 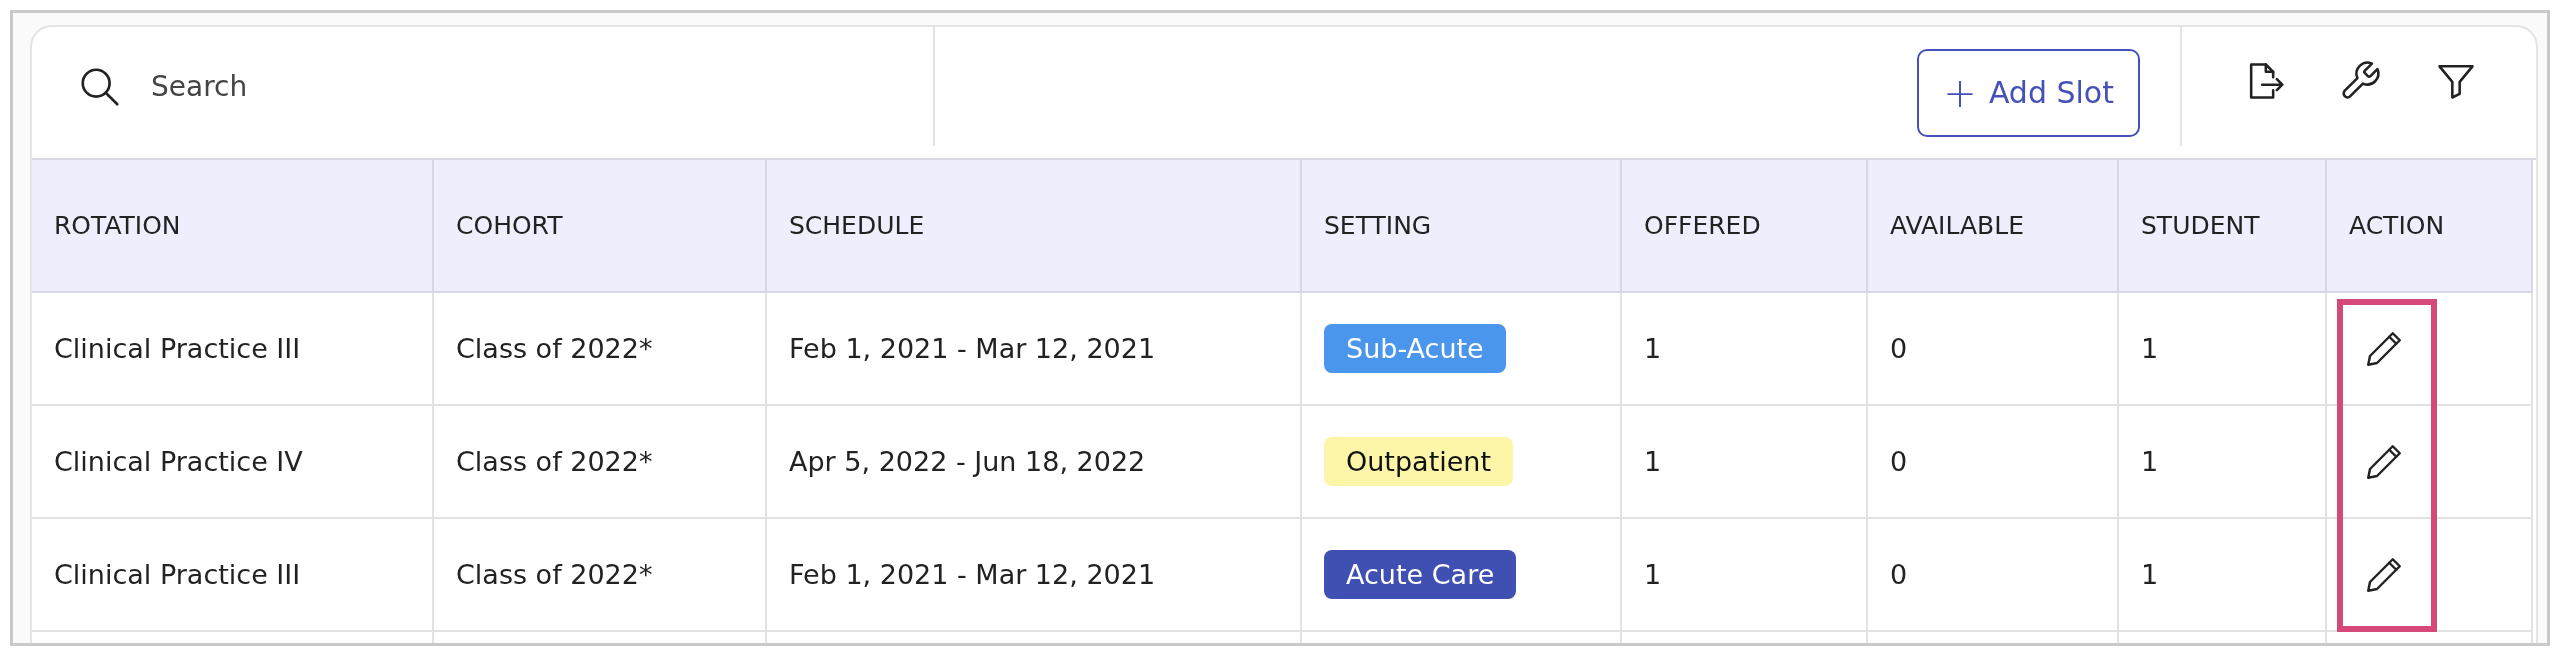 I want to click on column-header: COHORT, so click(x=600, y=226).